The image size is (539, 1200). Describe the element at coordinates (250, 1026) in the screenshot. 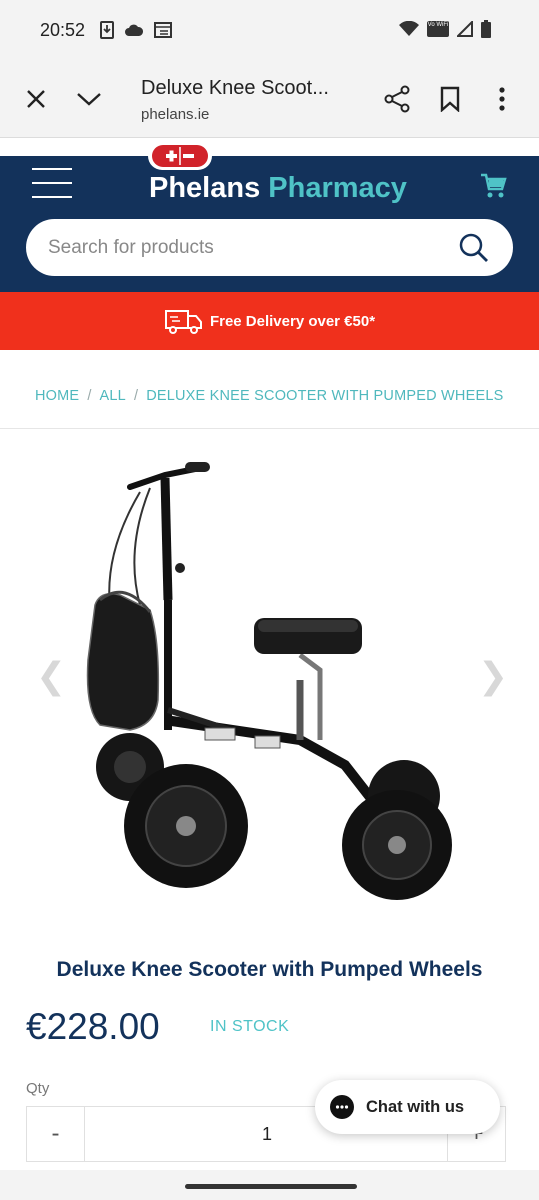

I see `stock-status: IN STOCK` at that location.